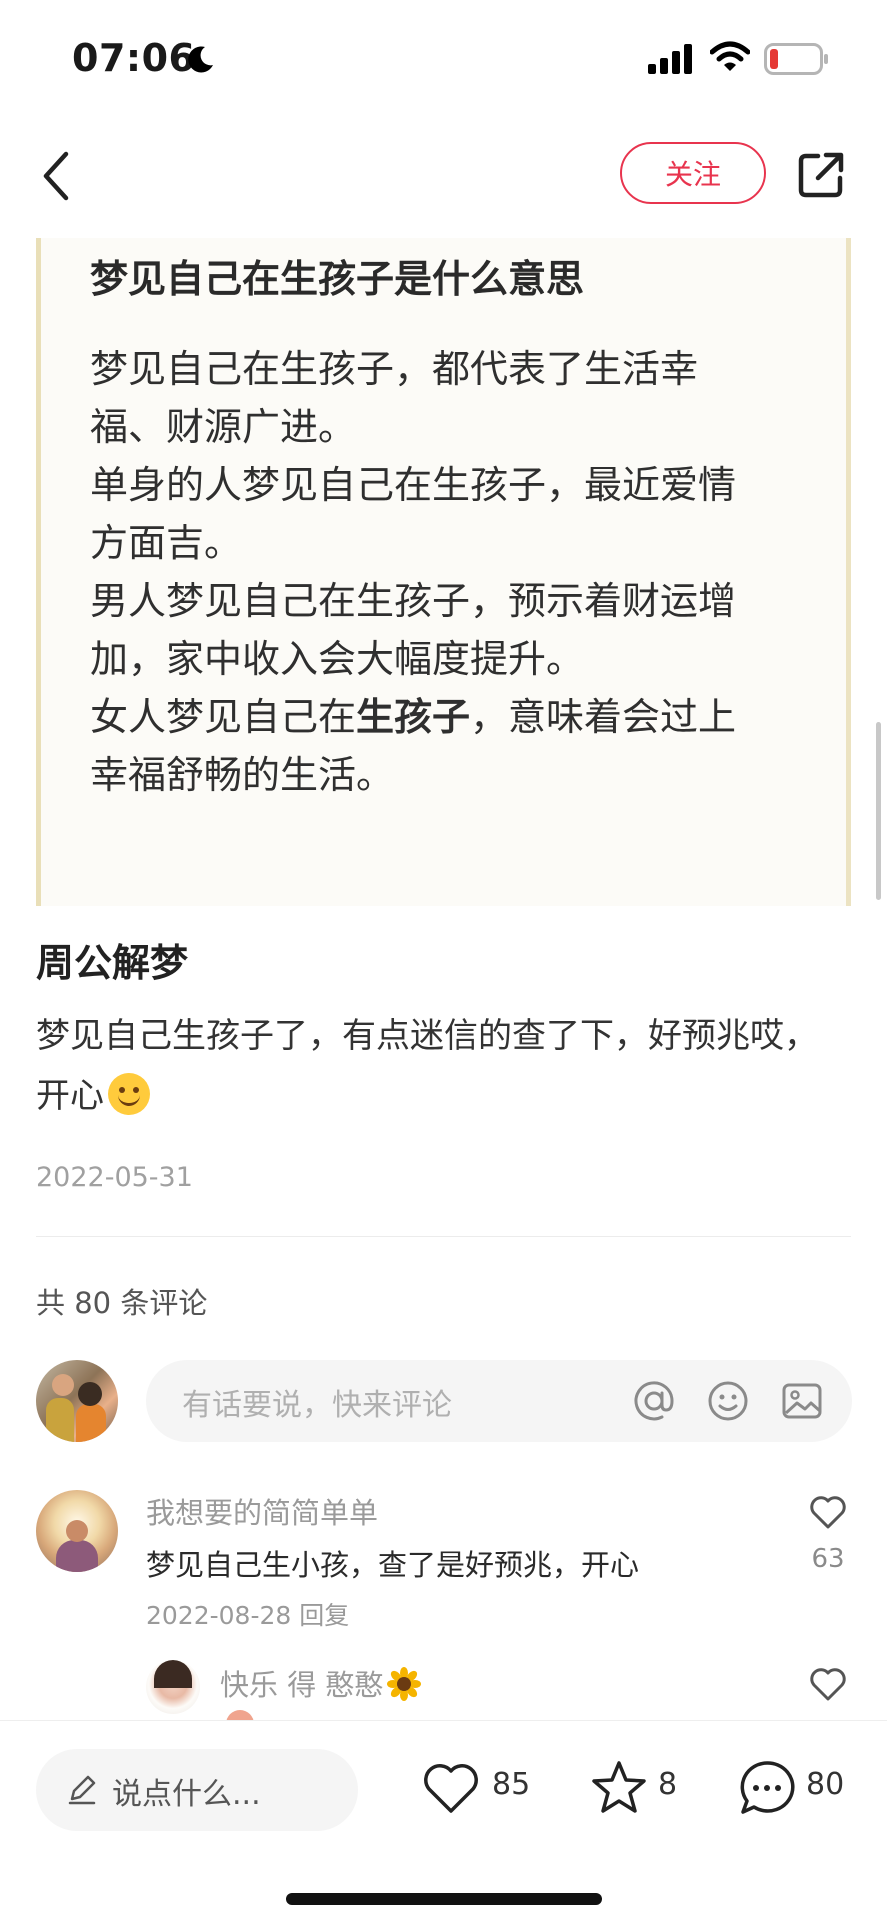  I want to click on follow-button: 关注, so click(693, 173).